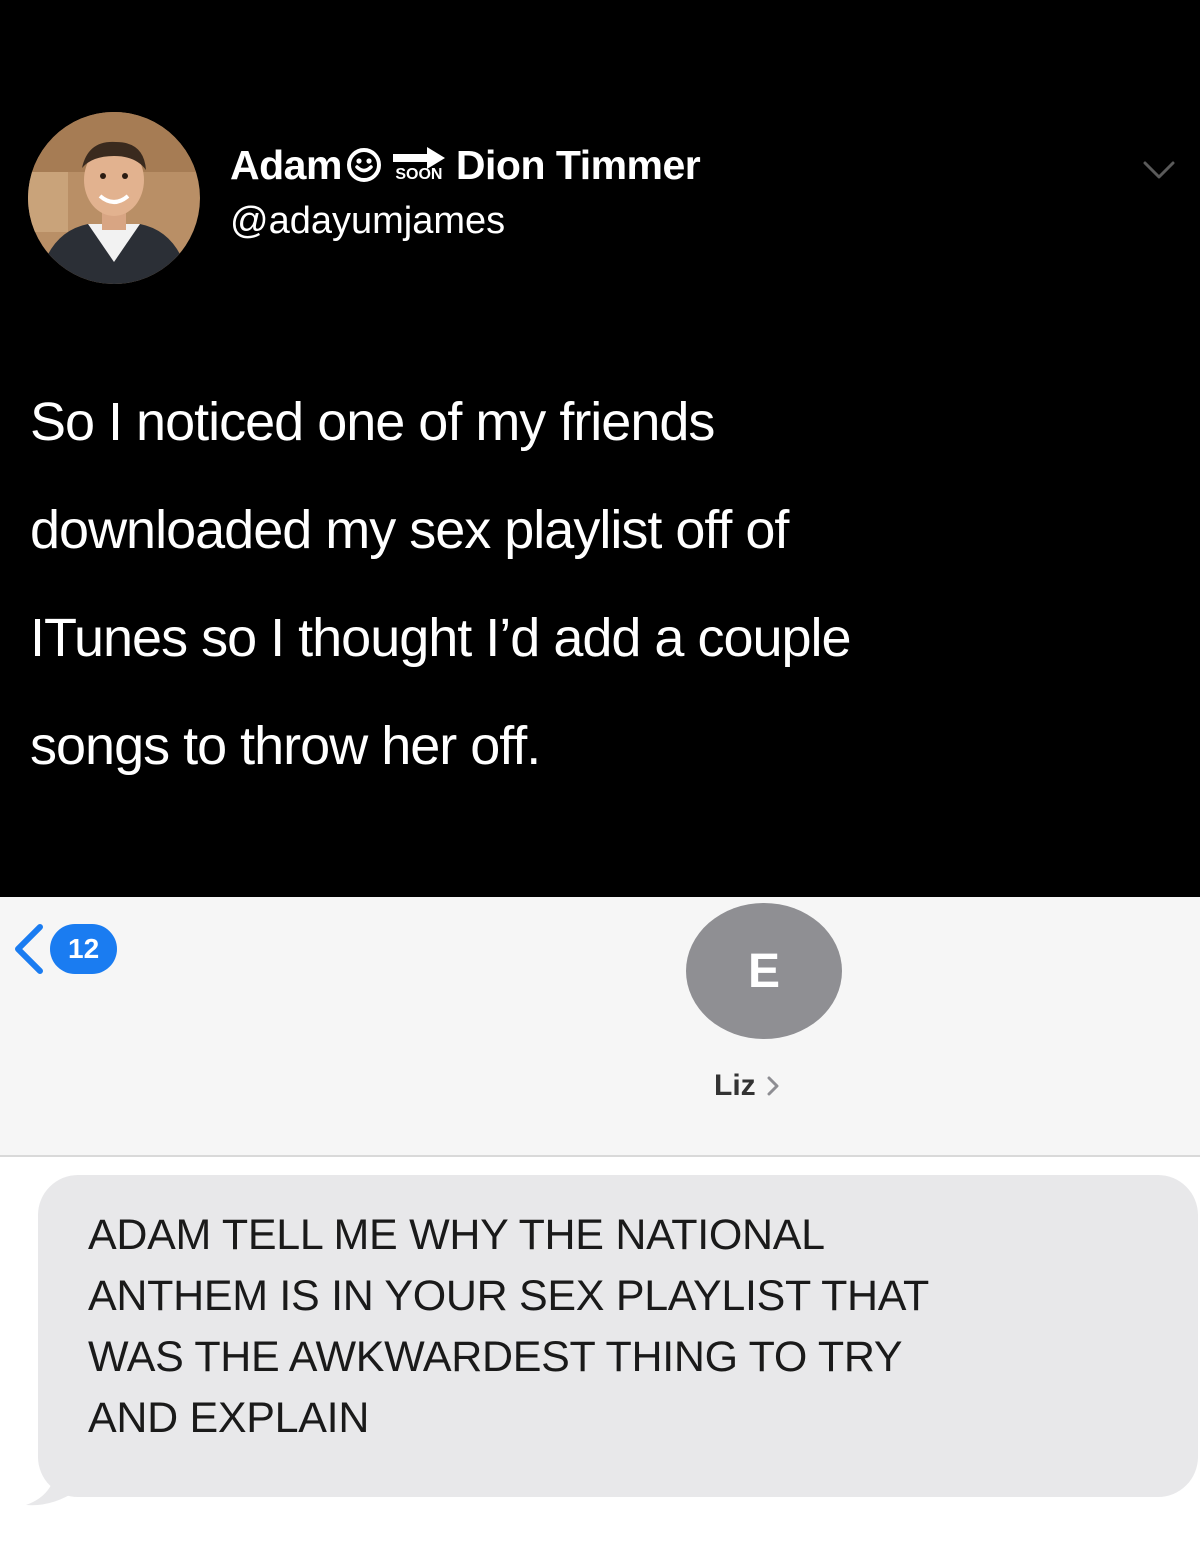  Describe the element at coordinates (364, 165) in the screenshot. I see `smiley-icon` at that location.